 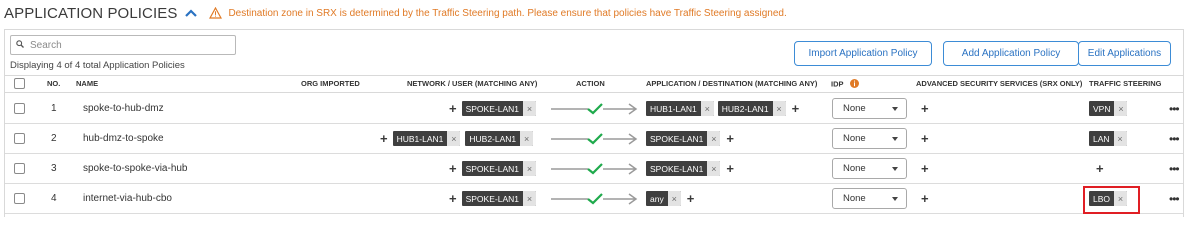 What do you see at coordinates (330, 83) in the screenshot?
I see `column-org-imported: ORG IMPORTED` at bounding box center [330, 83].